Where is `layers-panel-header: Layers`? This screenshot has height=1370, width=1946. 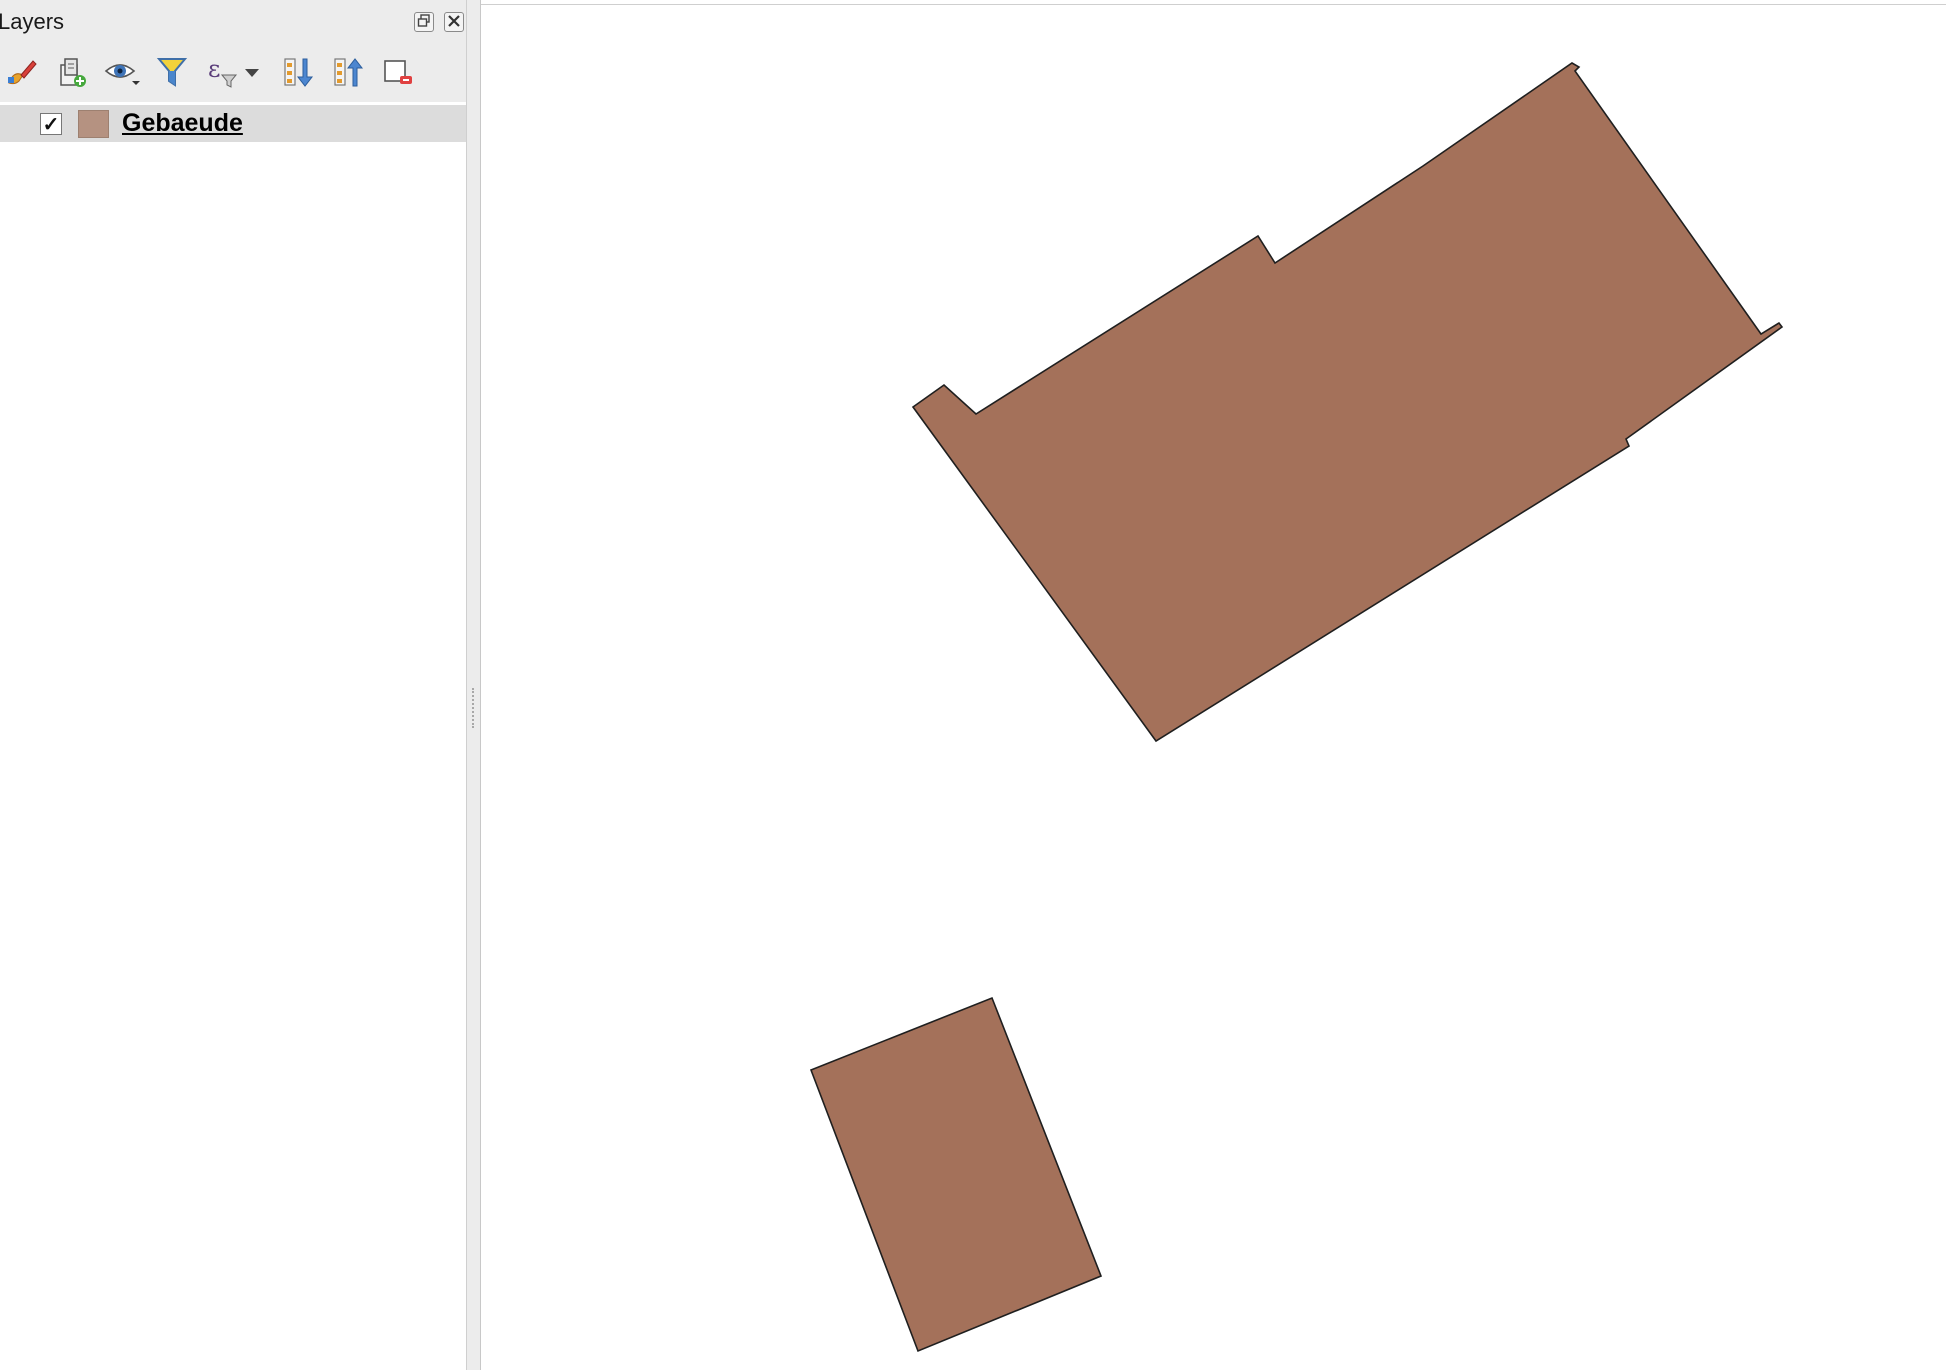 layers-panel-header: Layers is located at coordinates (233, 23).